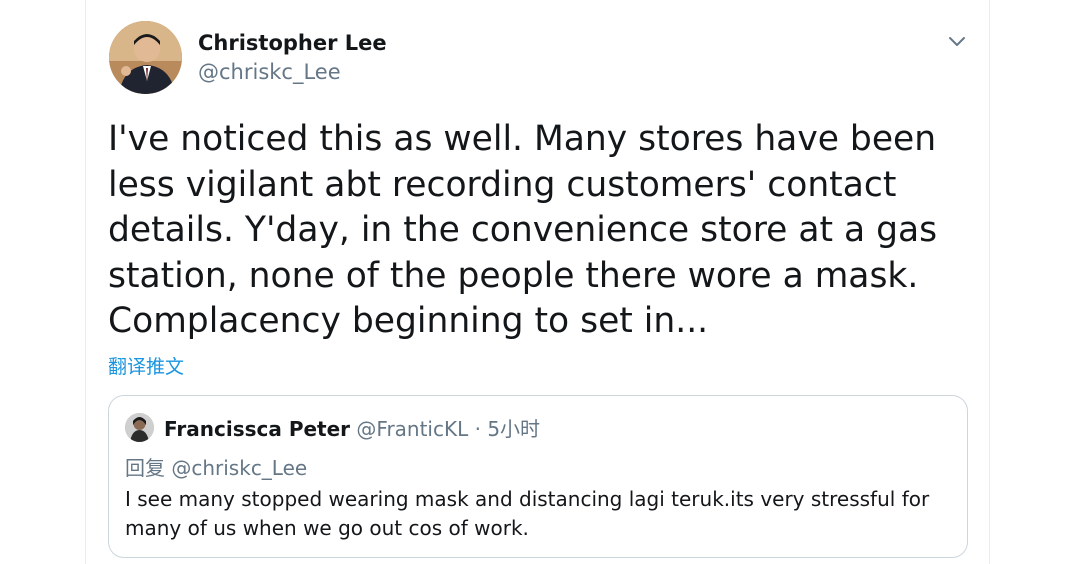  What do you see at coordinates (412, 429) in the screenshot?
I see `quoted-author-handle: @FranticKL` at bounding box center [412, 429].